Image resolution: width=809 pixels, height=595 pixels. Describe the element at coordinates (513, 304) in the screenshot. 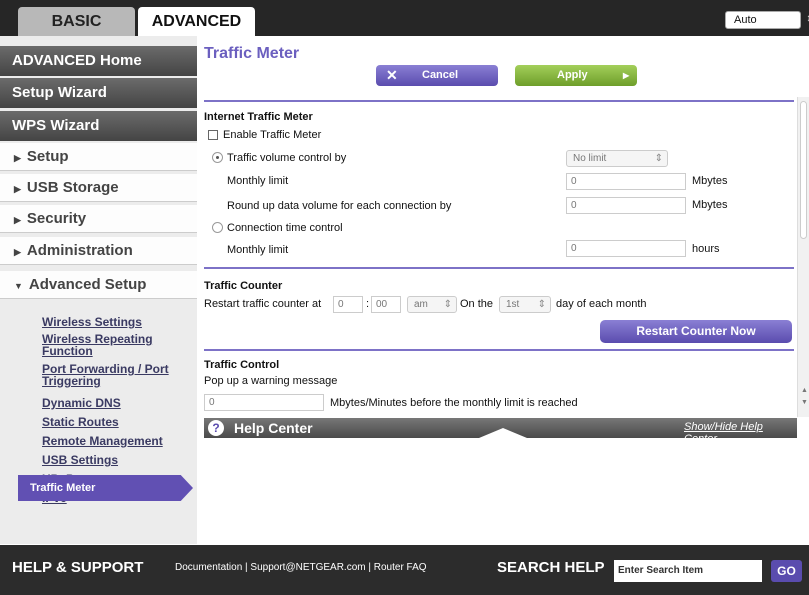

I see `day-value: 1st` at that location.